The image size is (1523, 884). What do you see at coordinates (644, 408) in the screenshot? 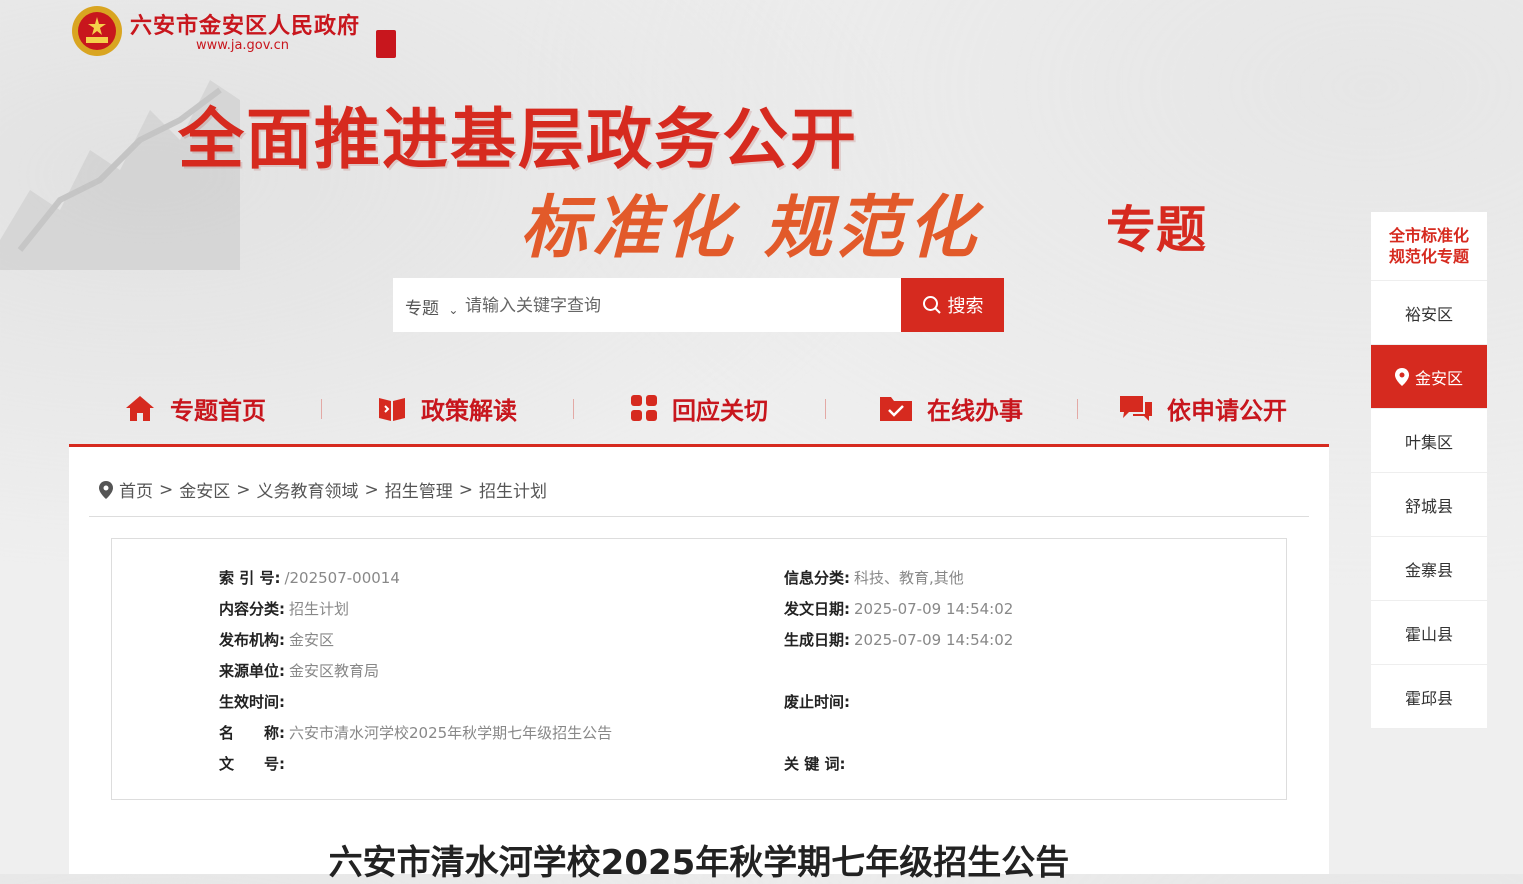
I see `grid-icon` at bounding box center [644, 408].